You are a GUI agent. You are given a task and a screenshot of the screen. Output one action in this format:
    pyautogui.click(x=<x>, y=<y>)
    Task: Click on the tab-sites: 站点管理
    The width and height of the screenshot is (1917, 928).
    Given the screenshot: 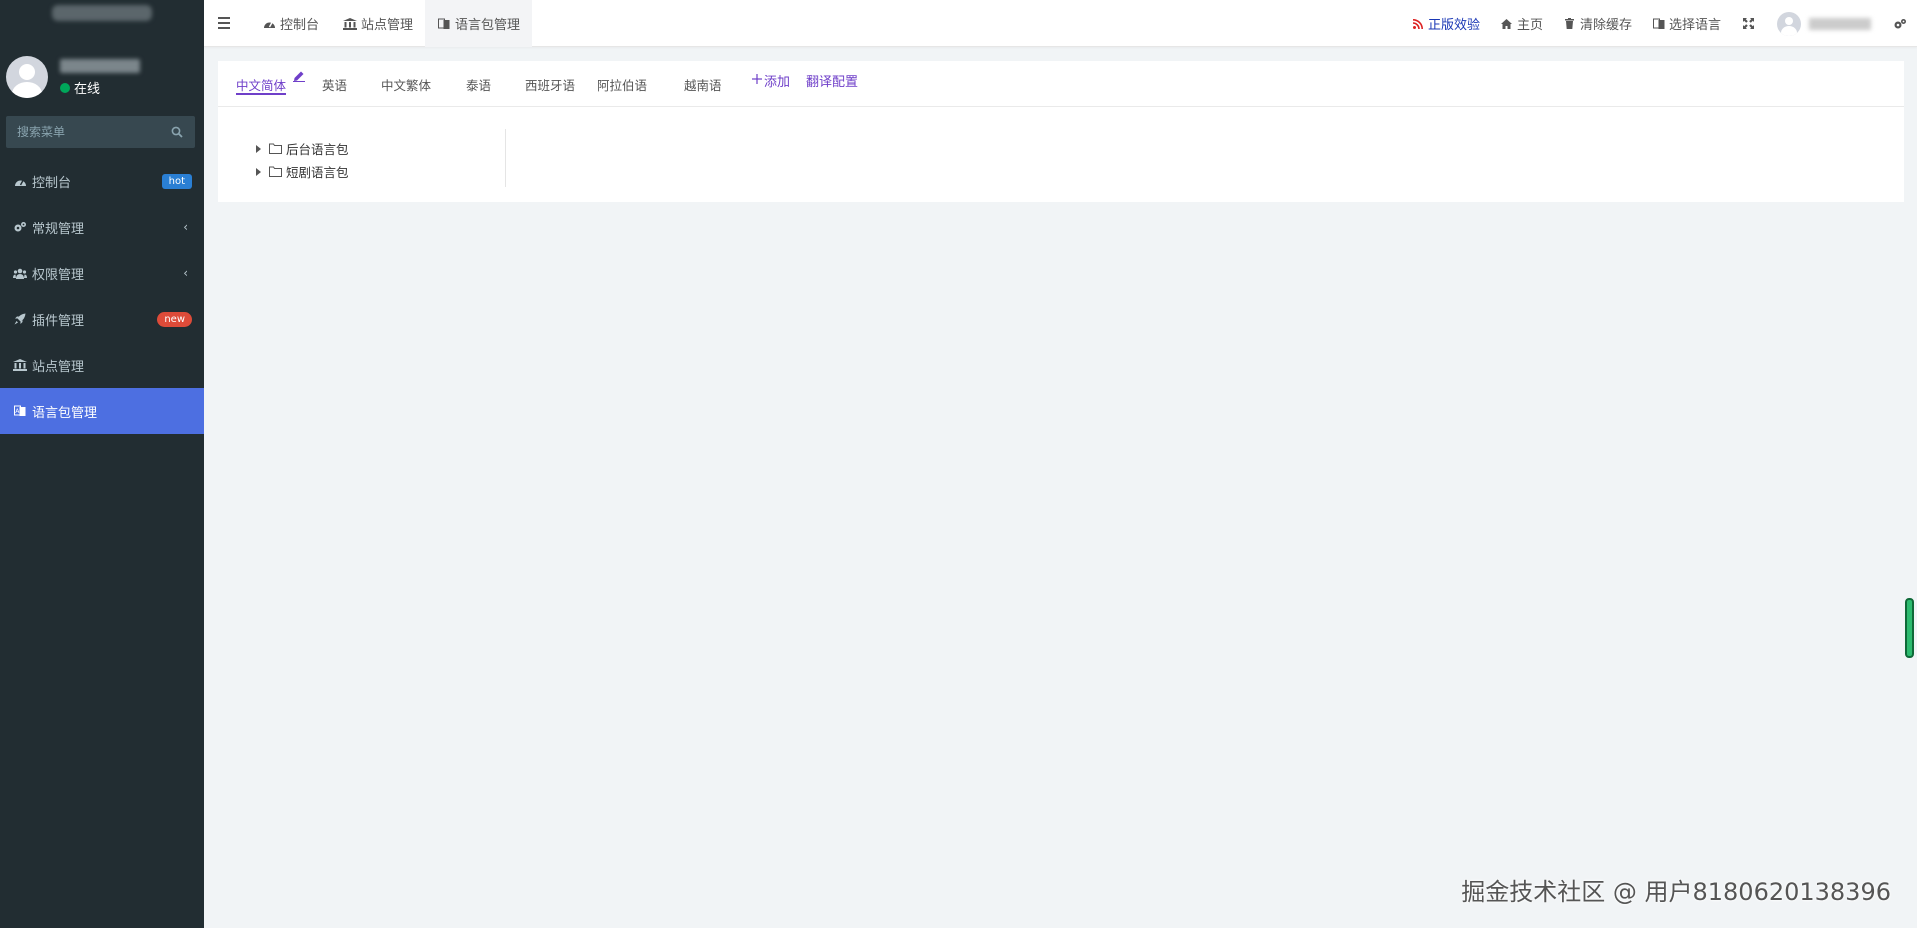 What is the action you would take?
    pyautogui.click(x=378, y=23)
    